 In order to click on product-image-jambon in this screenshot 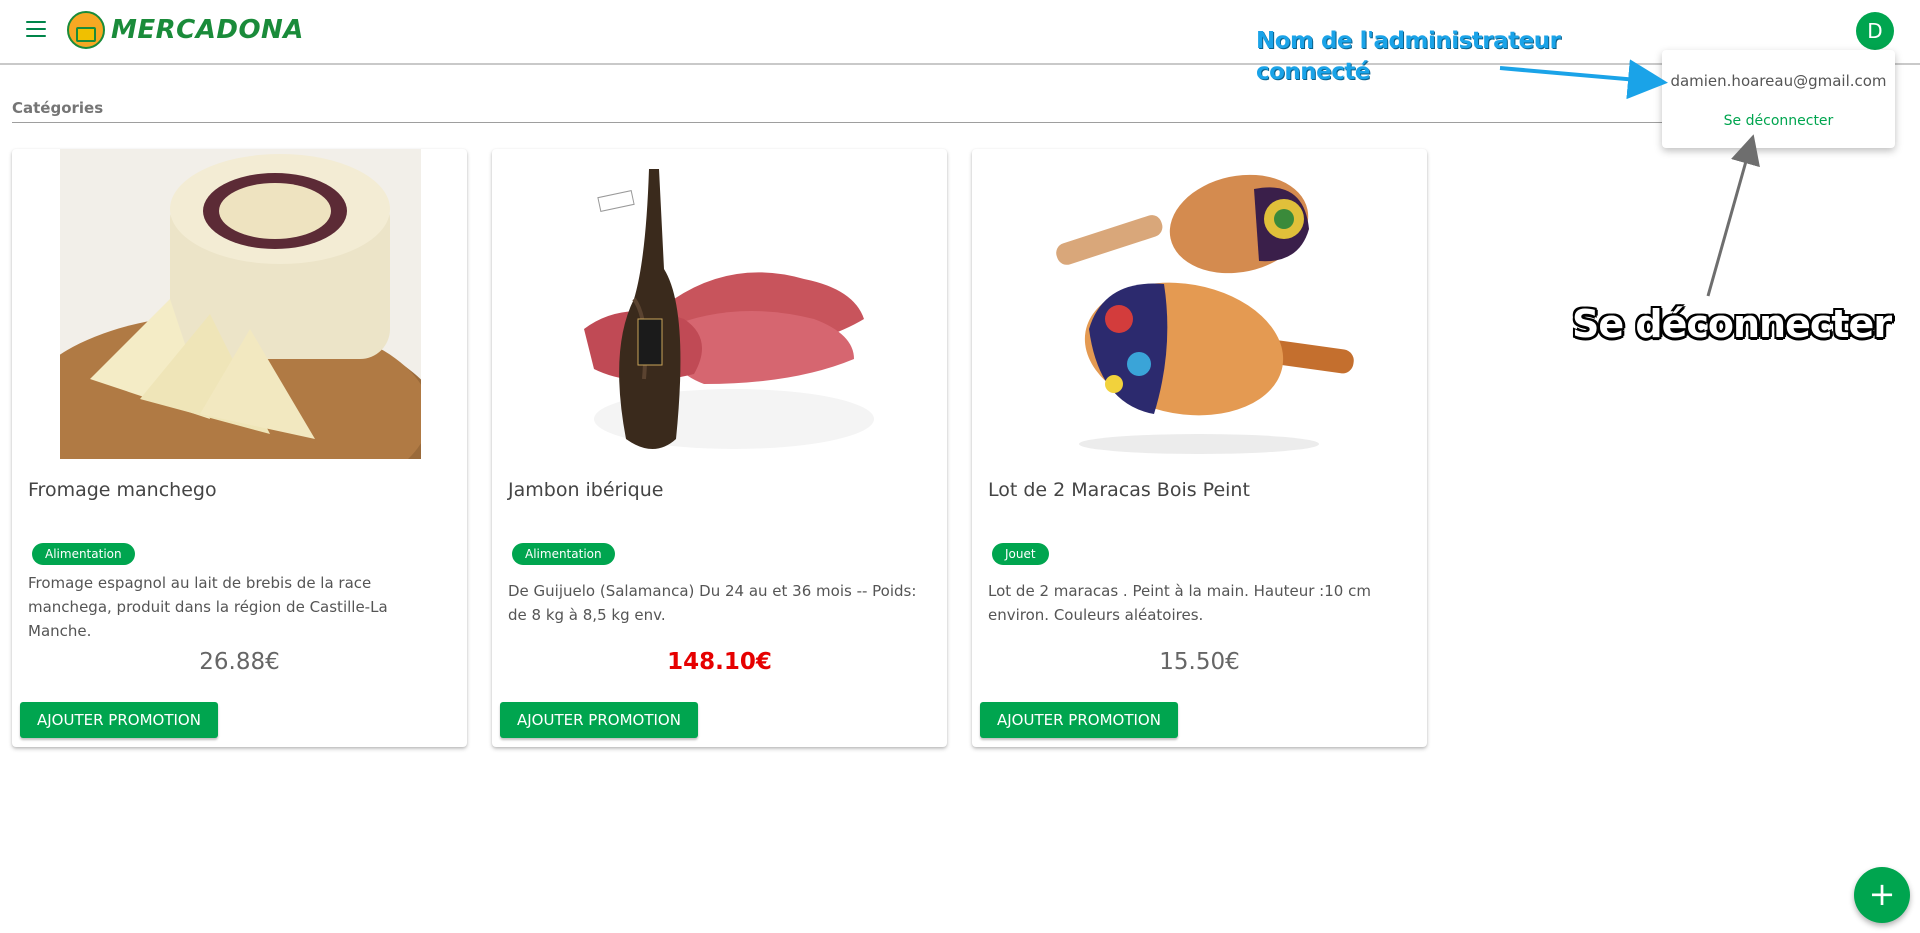, I will do `click(719, 304)`.